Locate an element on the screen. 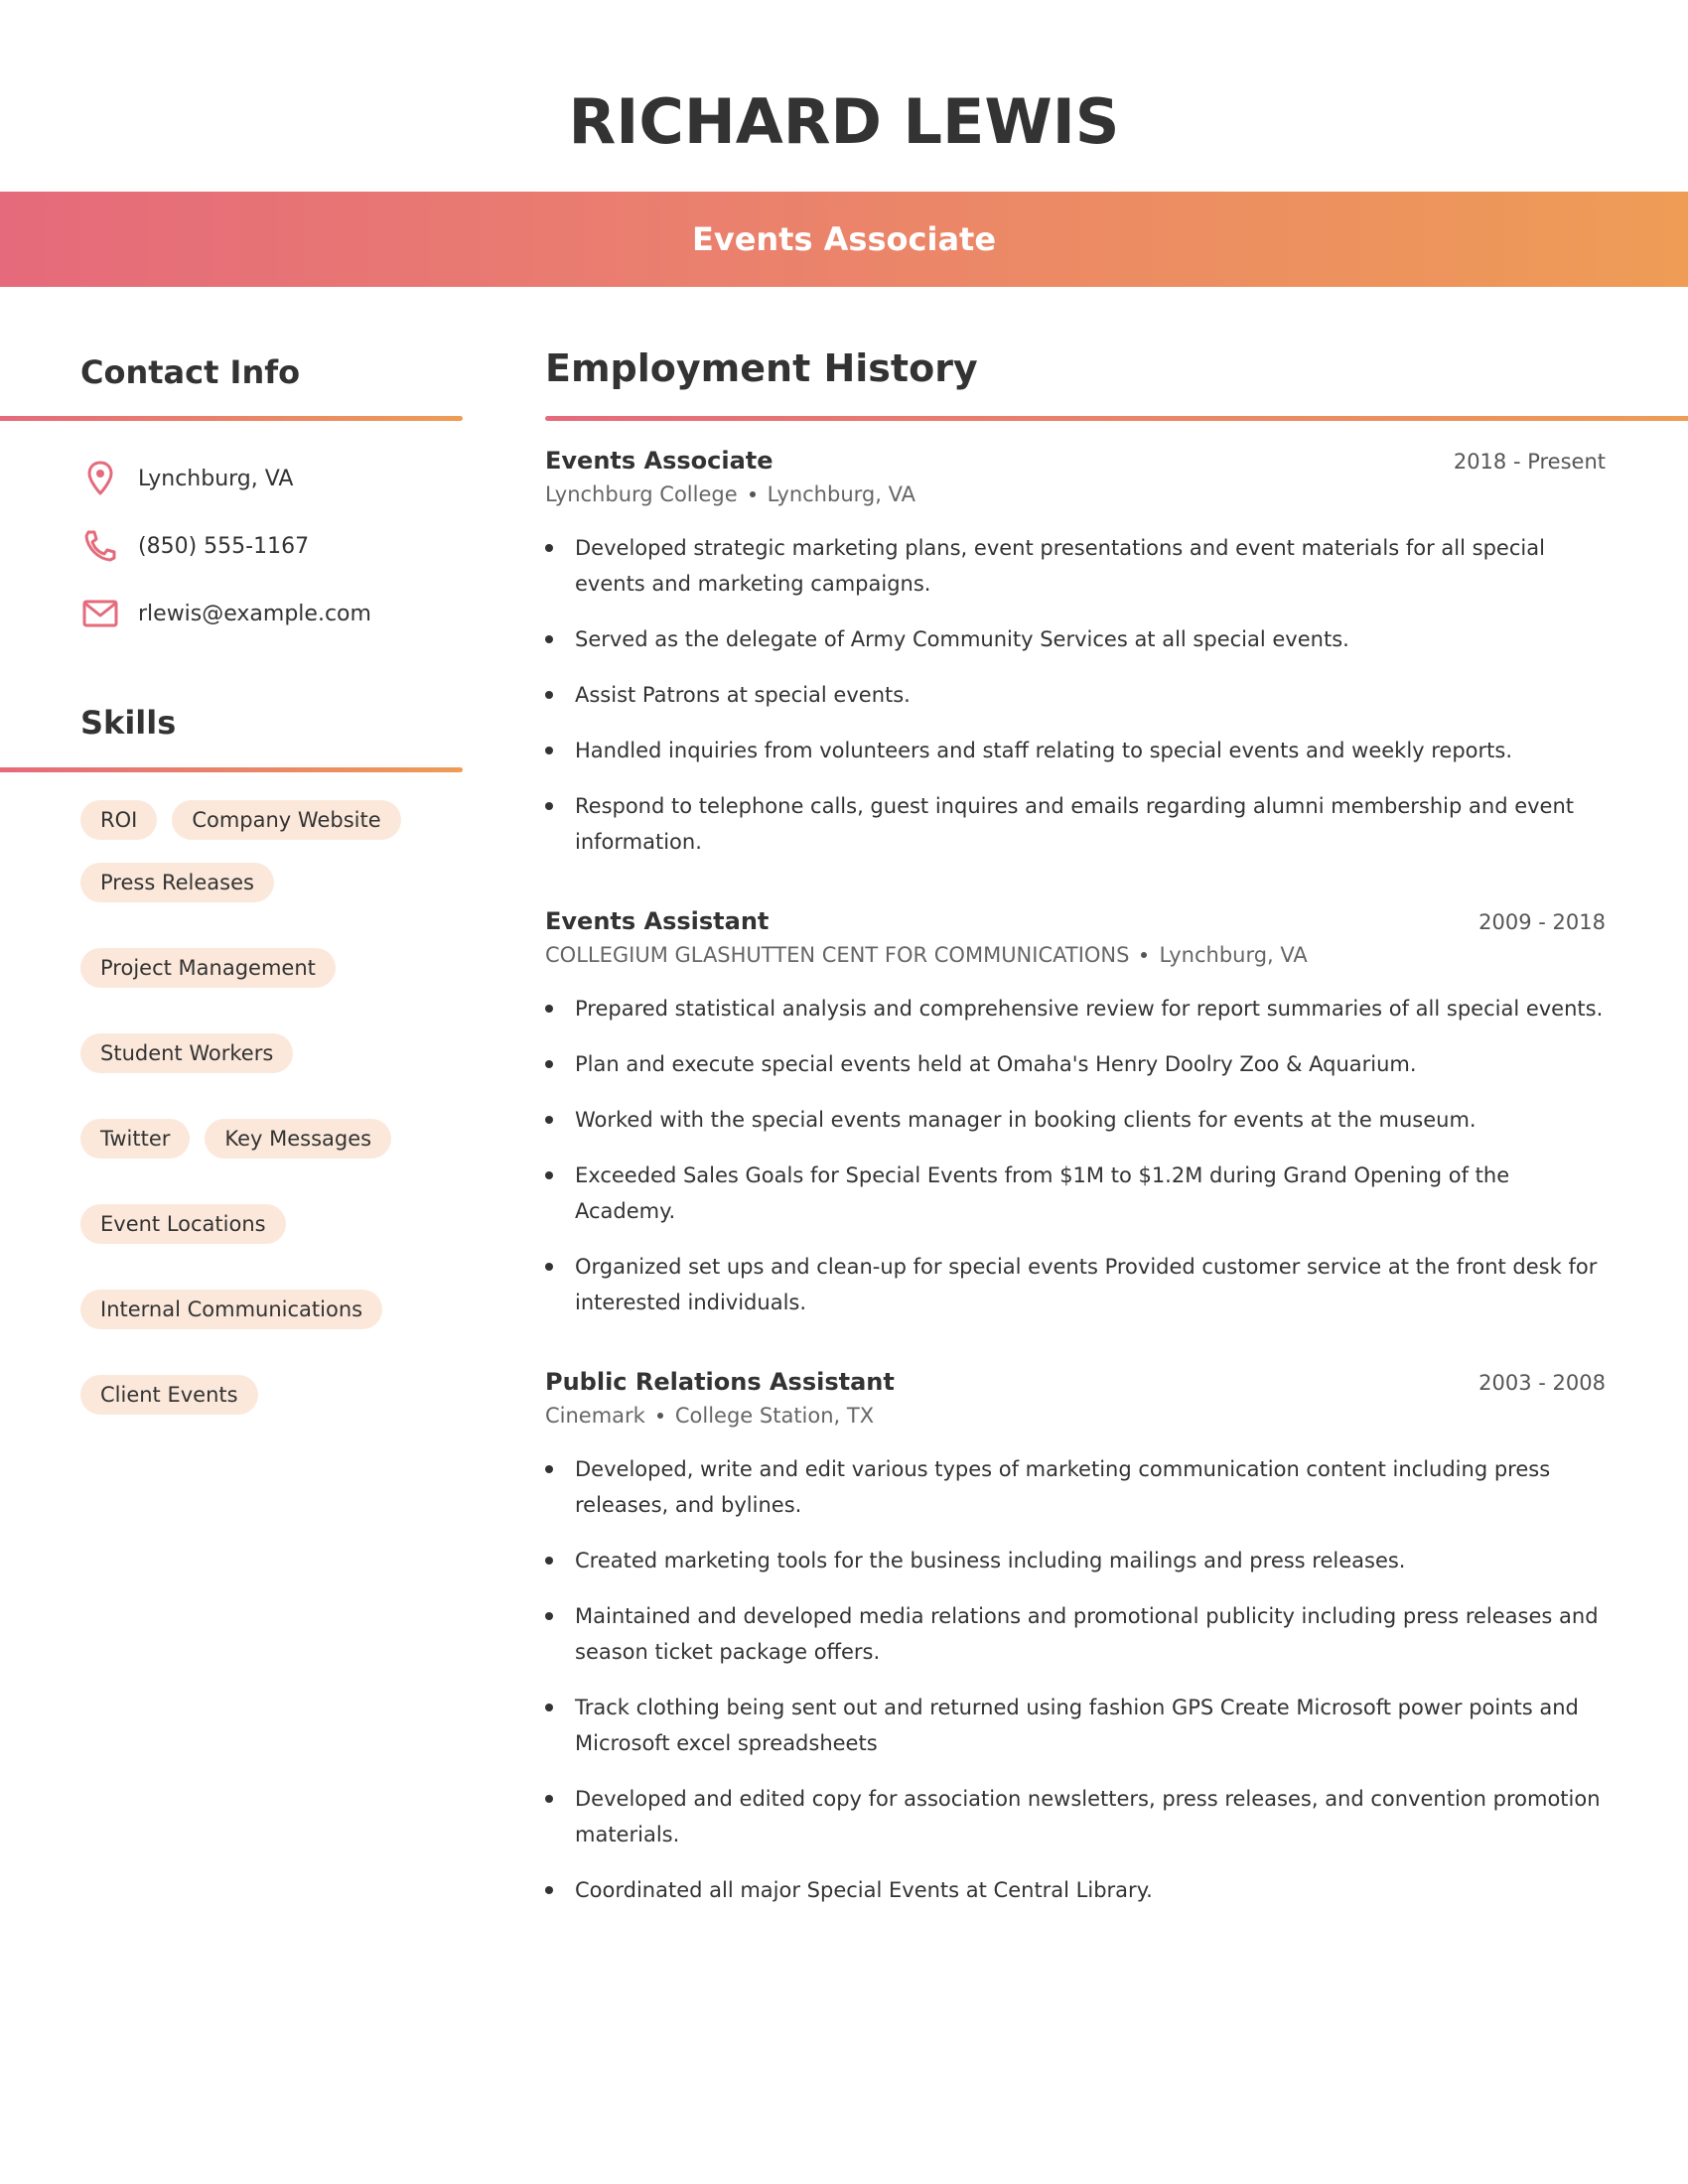  contact-info-divider is located at coordinates (231, 418).